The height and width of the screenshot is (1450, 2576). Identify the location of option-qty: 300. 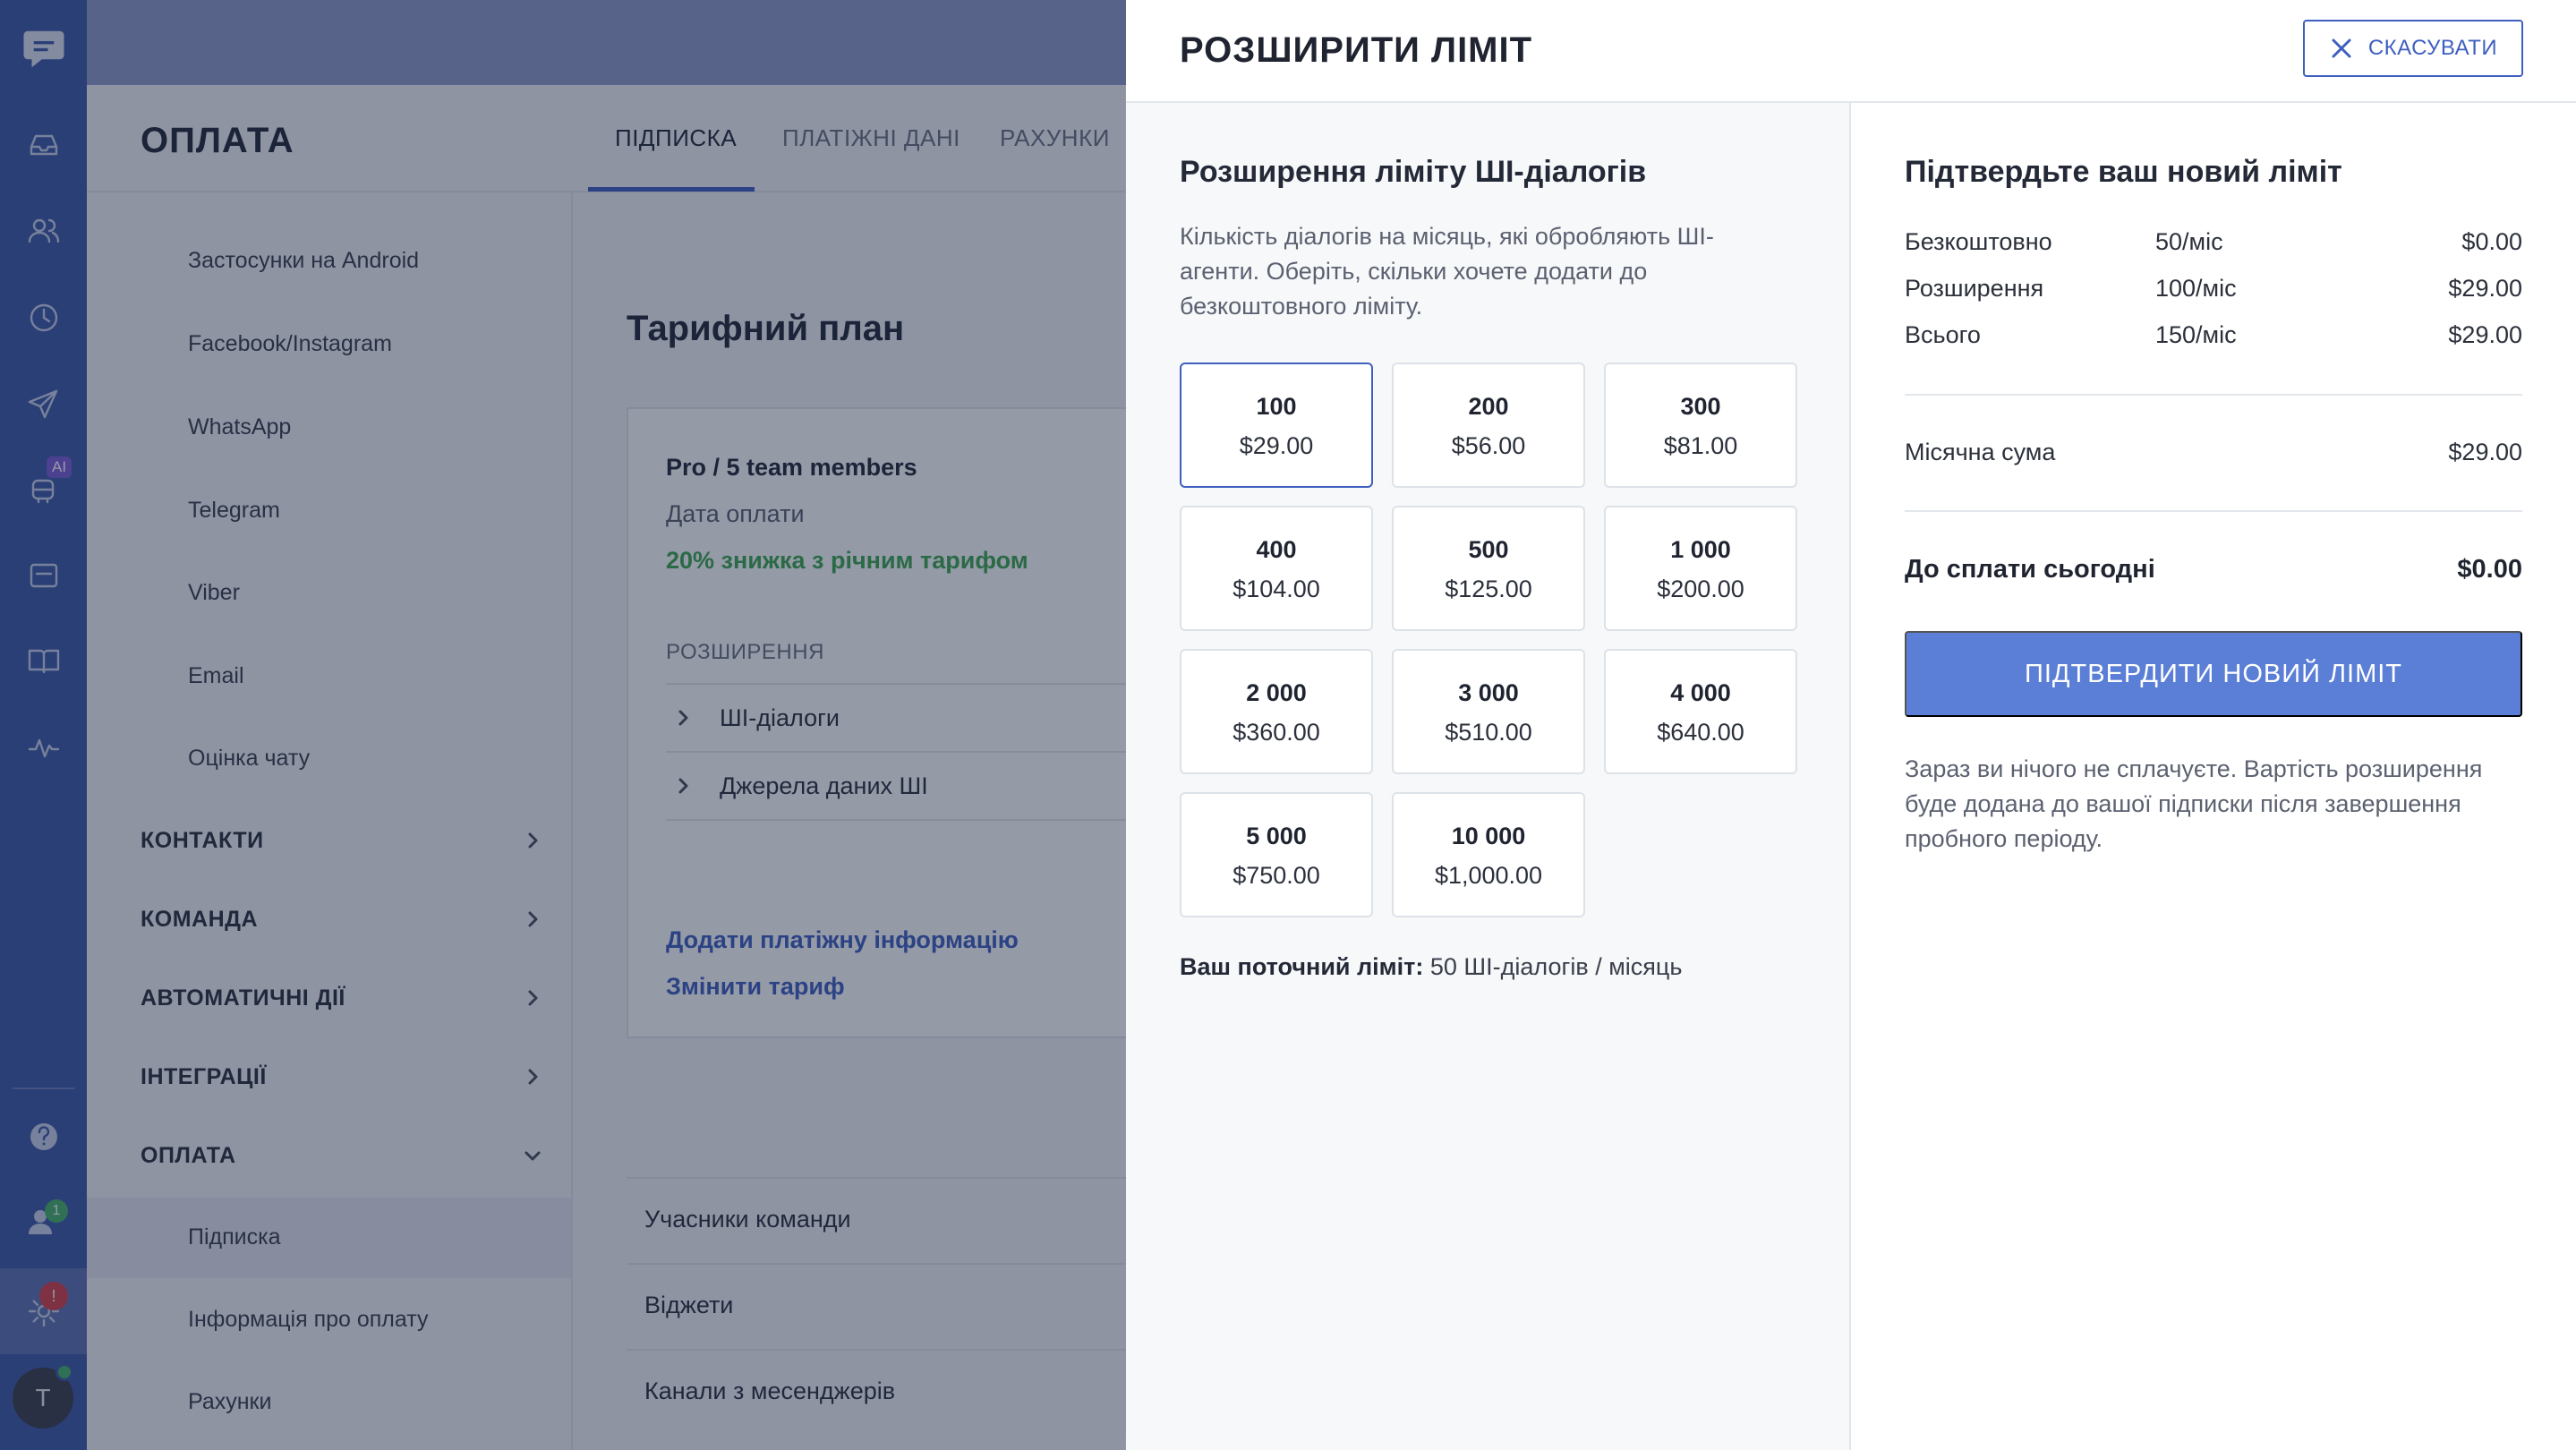
(1700, 406).